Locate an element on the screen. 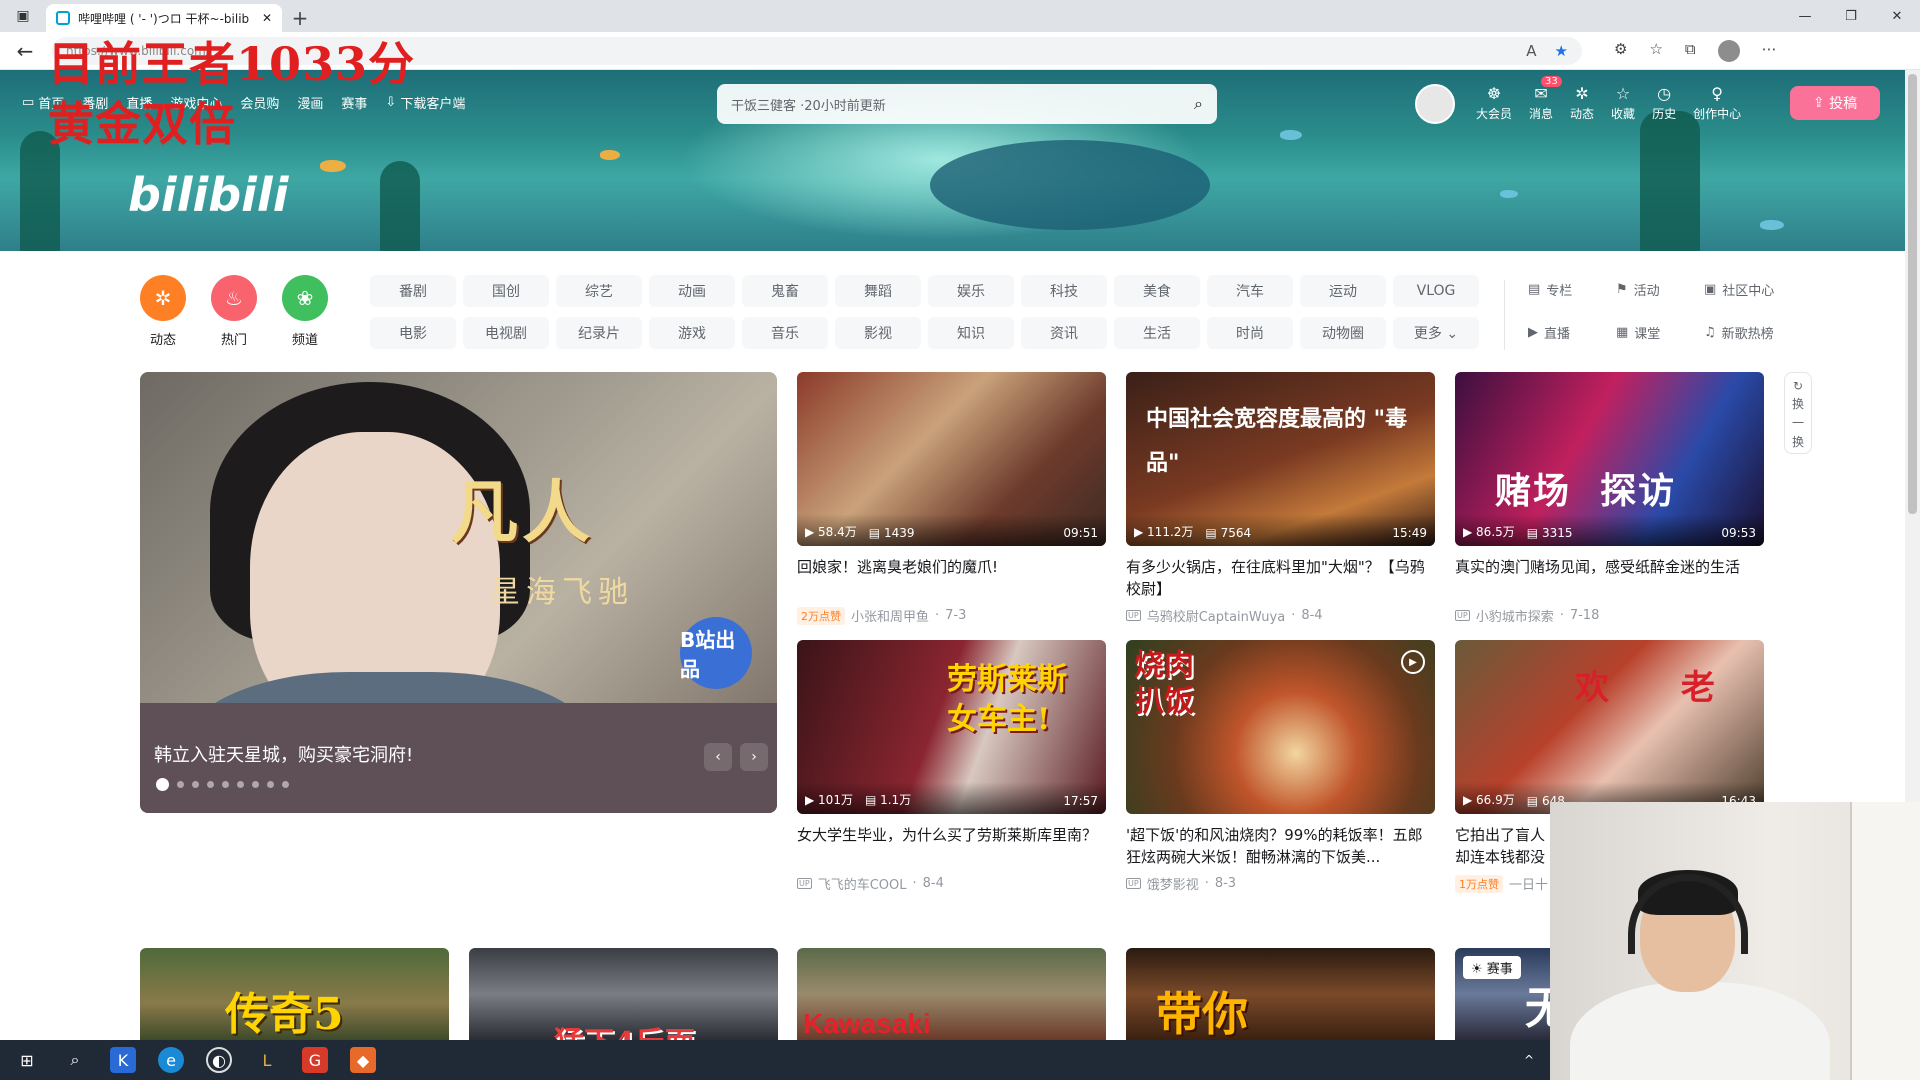 This screenshot has height=1080, width=1920. refresh-button: ↻ 换 一 换 is located at coordinates (1798, 413).